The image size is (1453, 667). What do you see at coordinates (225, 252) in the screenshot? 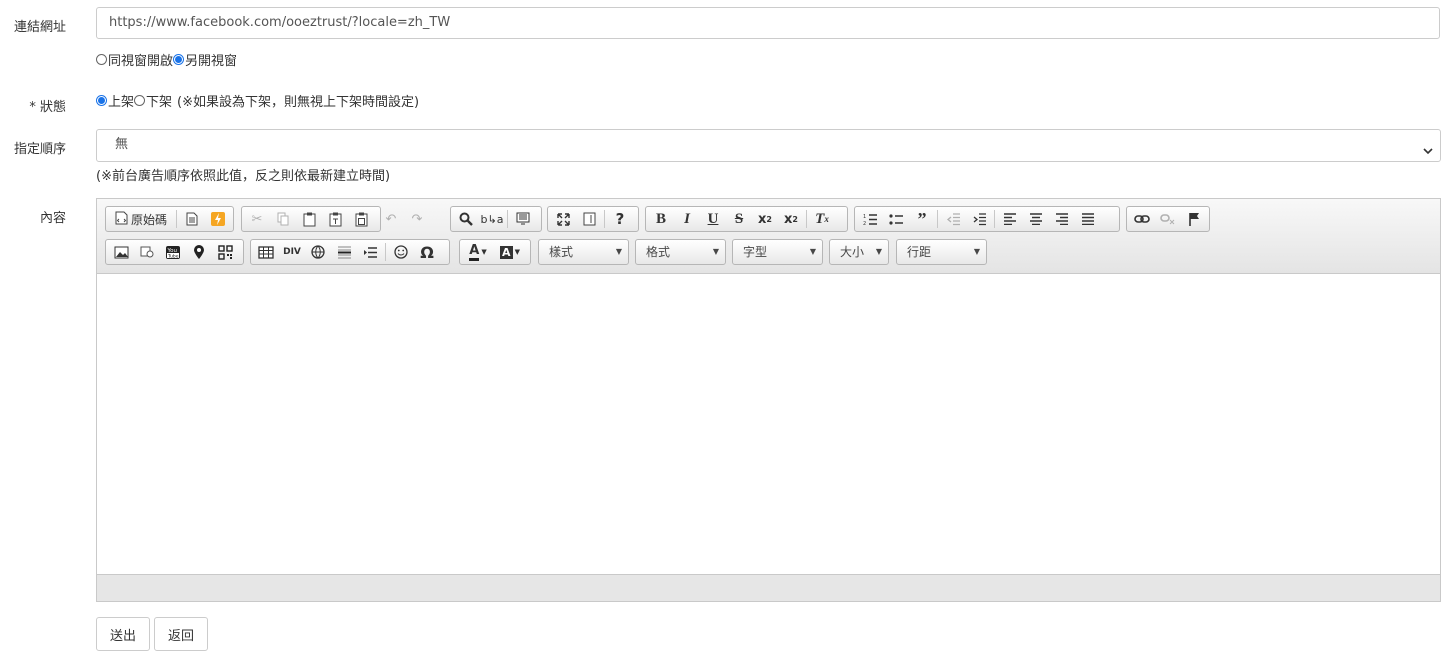
I see `qrcode-icon` at bounding box center [225, 252].